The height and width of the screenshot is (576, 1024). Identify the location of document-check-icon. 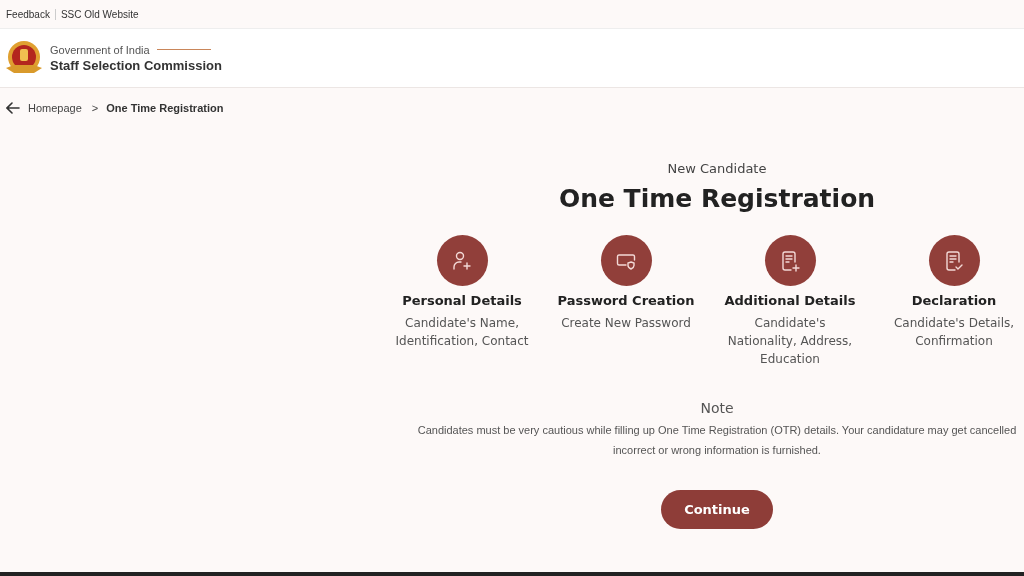
(954, 260).